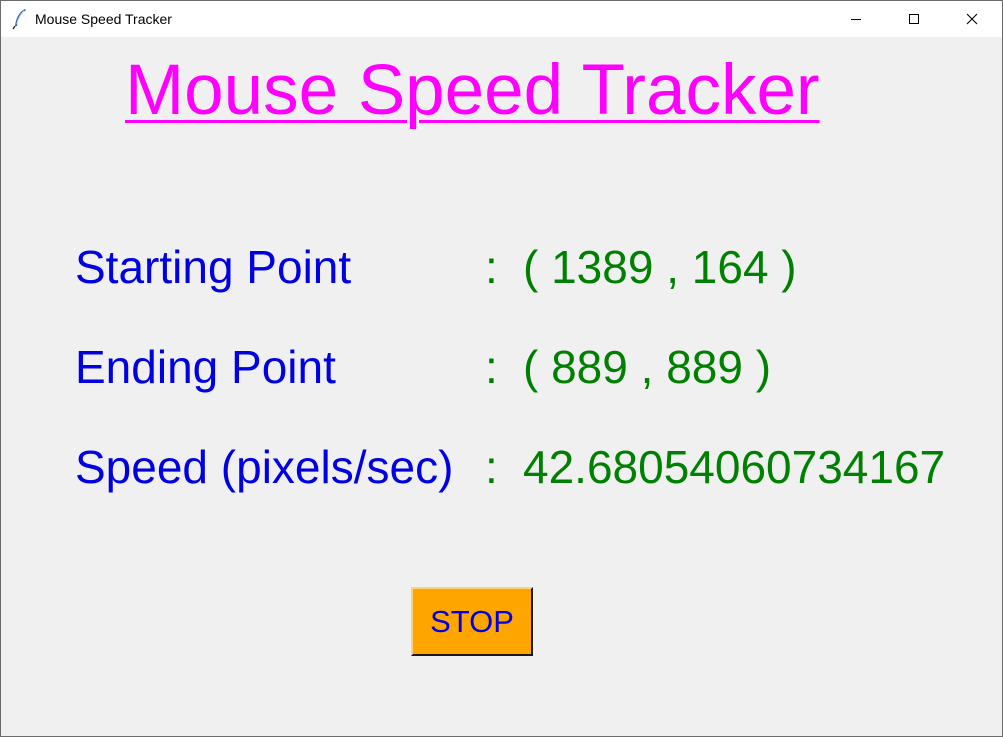  What do you see at coordinates (647, 367) in the screenshot?
I see `ending-point-value: ( 889 , 889 )` at bounding box center [647, 367].